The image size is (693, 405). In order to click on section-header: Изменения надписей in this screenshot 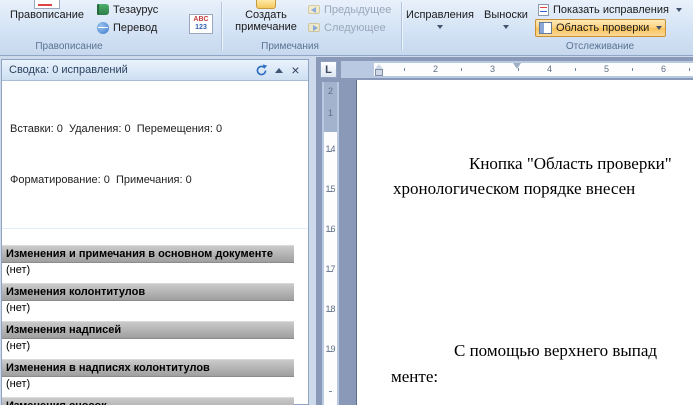, I will do `click(148, 330)`.